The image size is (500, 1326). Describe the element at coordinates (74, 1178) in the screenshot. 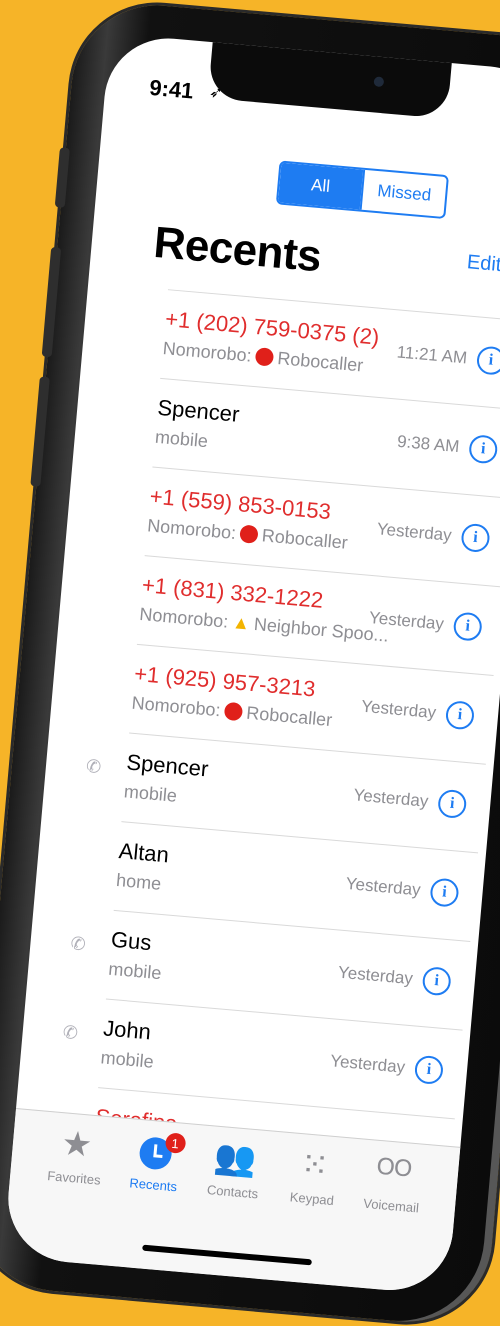

I see `tab-label: Favorites` at that location.